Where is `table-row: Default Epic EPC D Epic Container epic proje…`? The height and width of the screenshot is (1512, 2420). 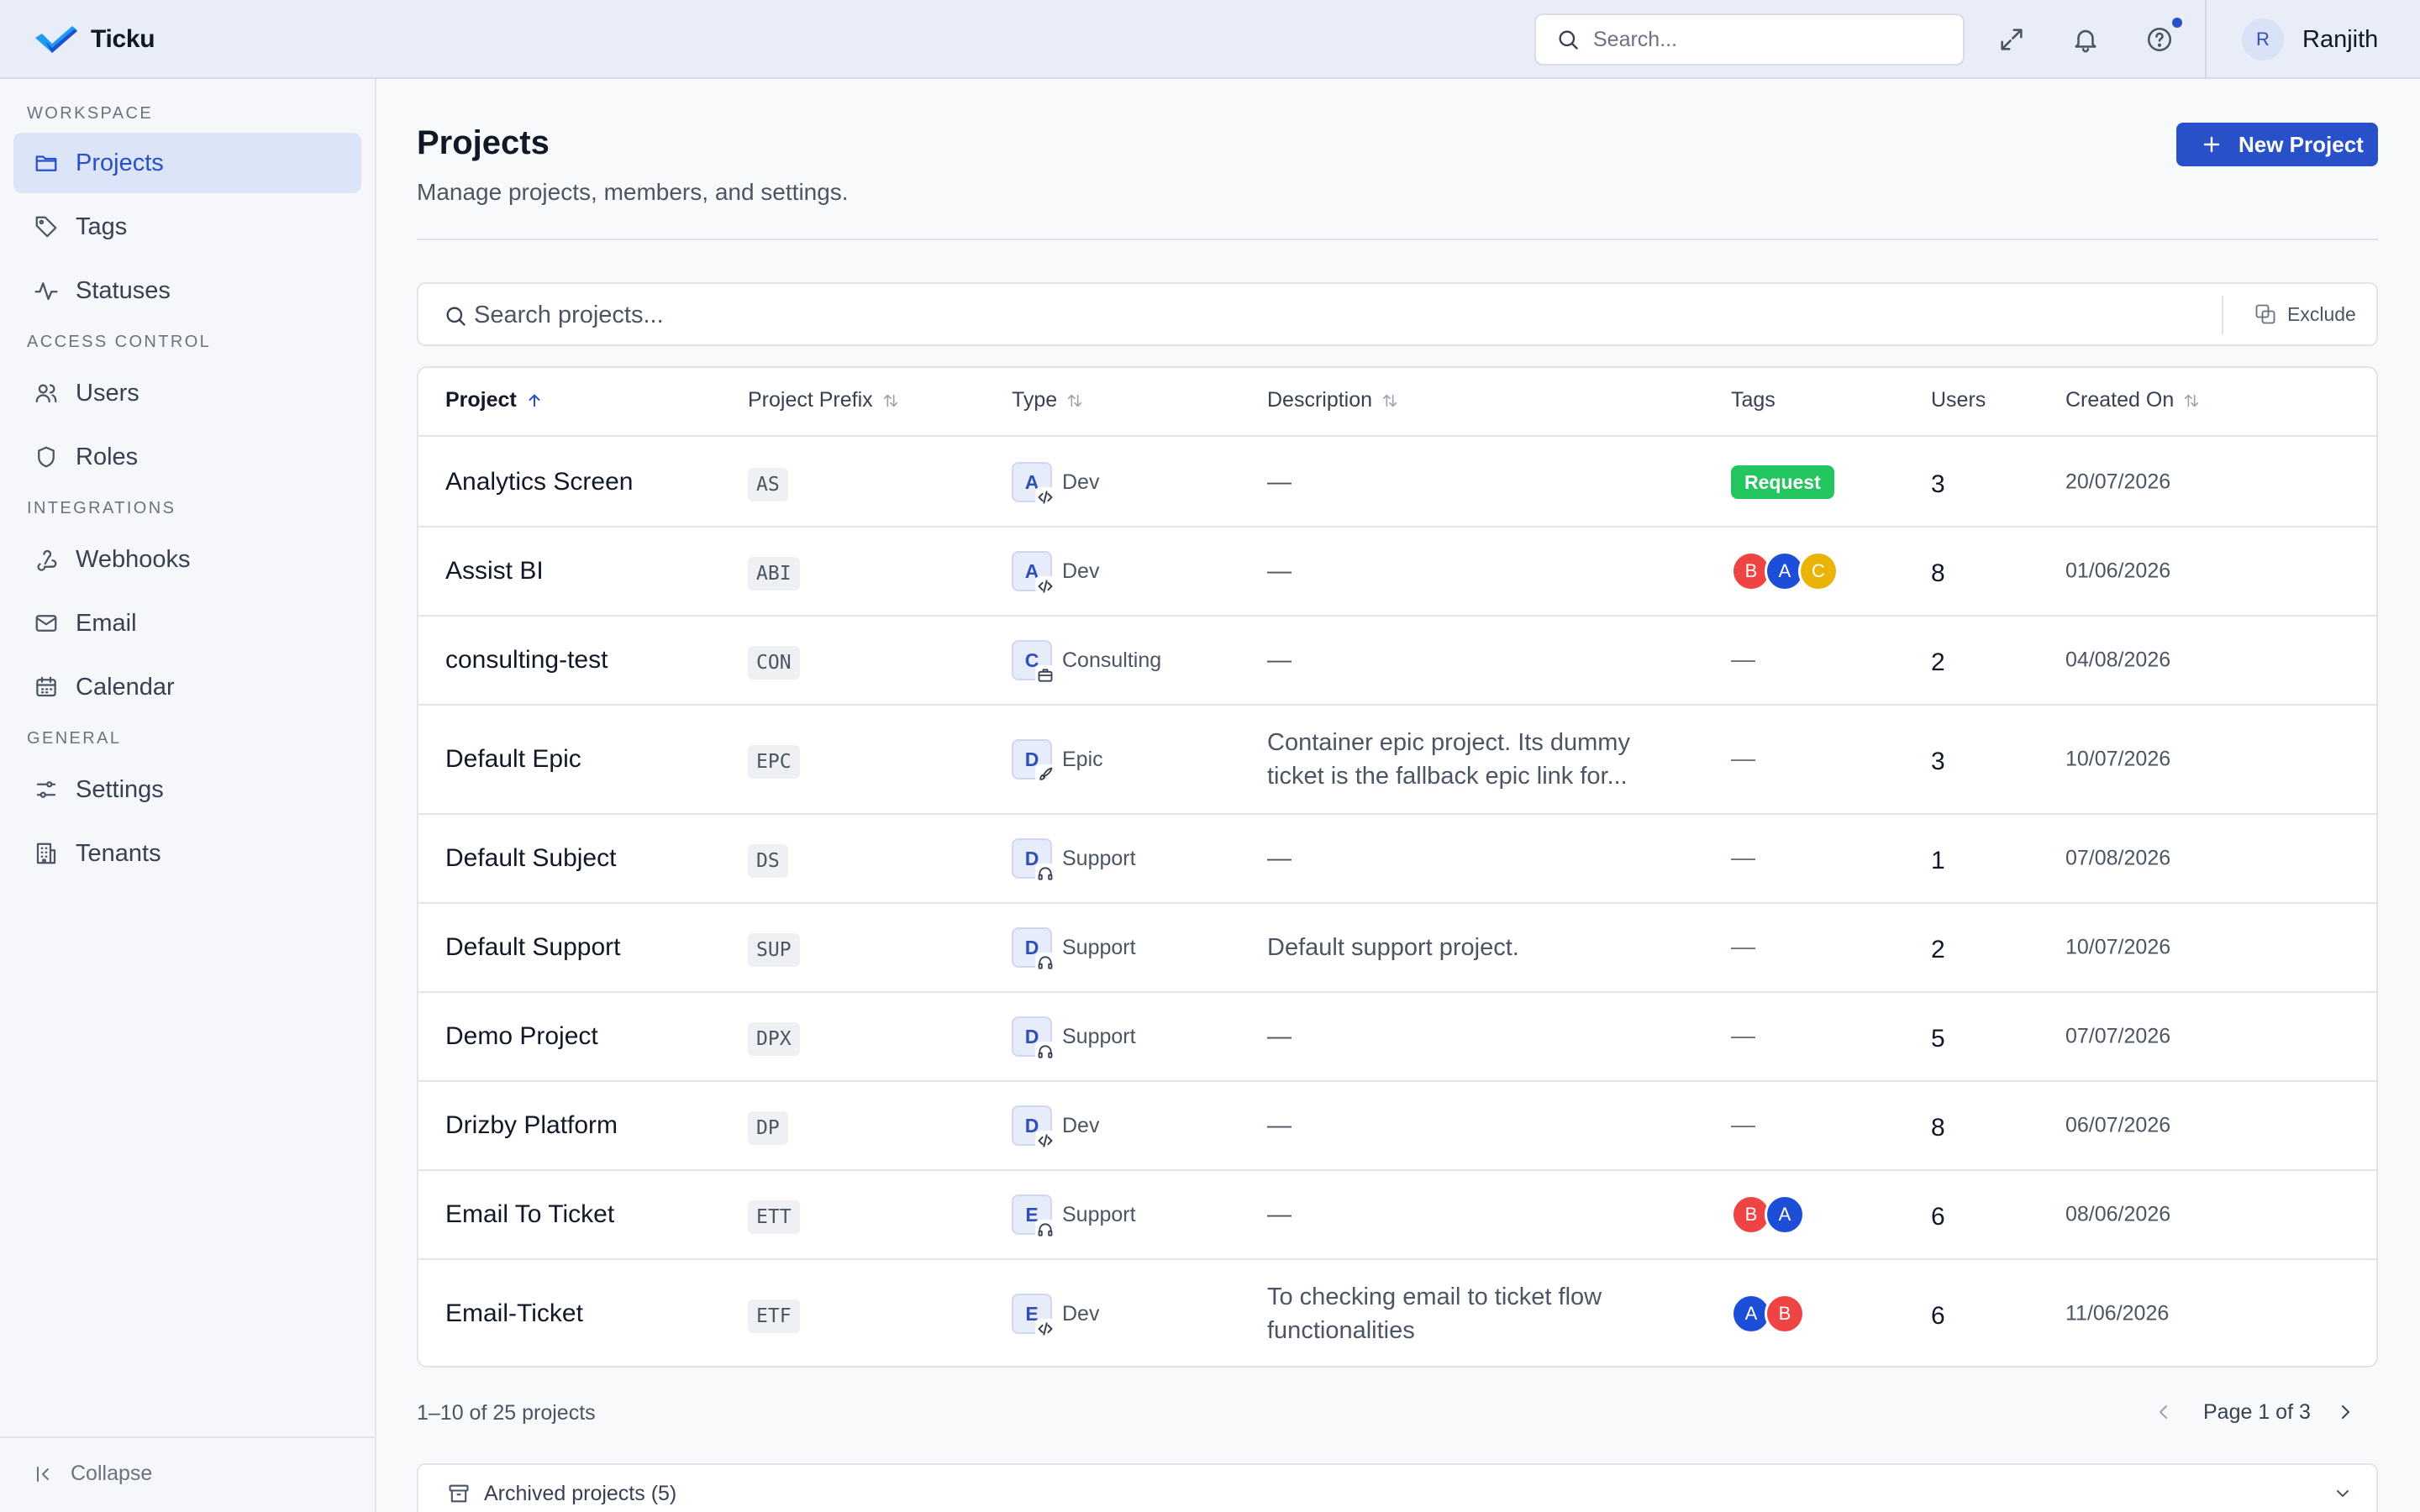
table-row: Default Epic EPC D Epic Container epic proje… is located at coordinates (1397, 760).